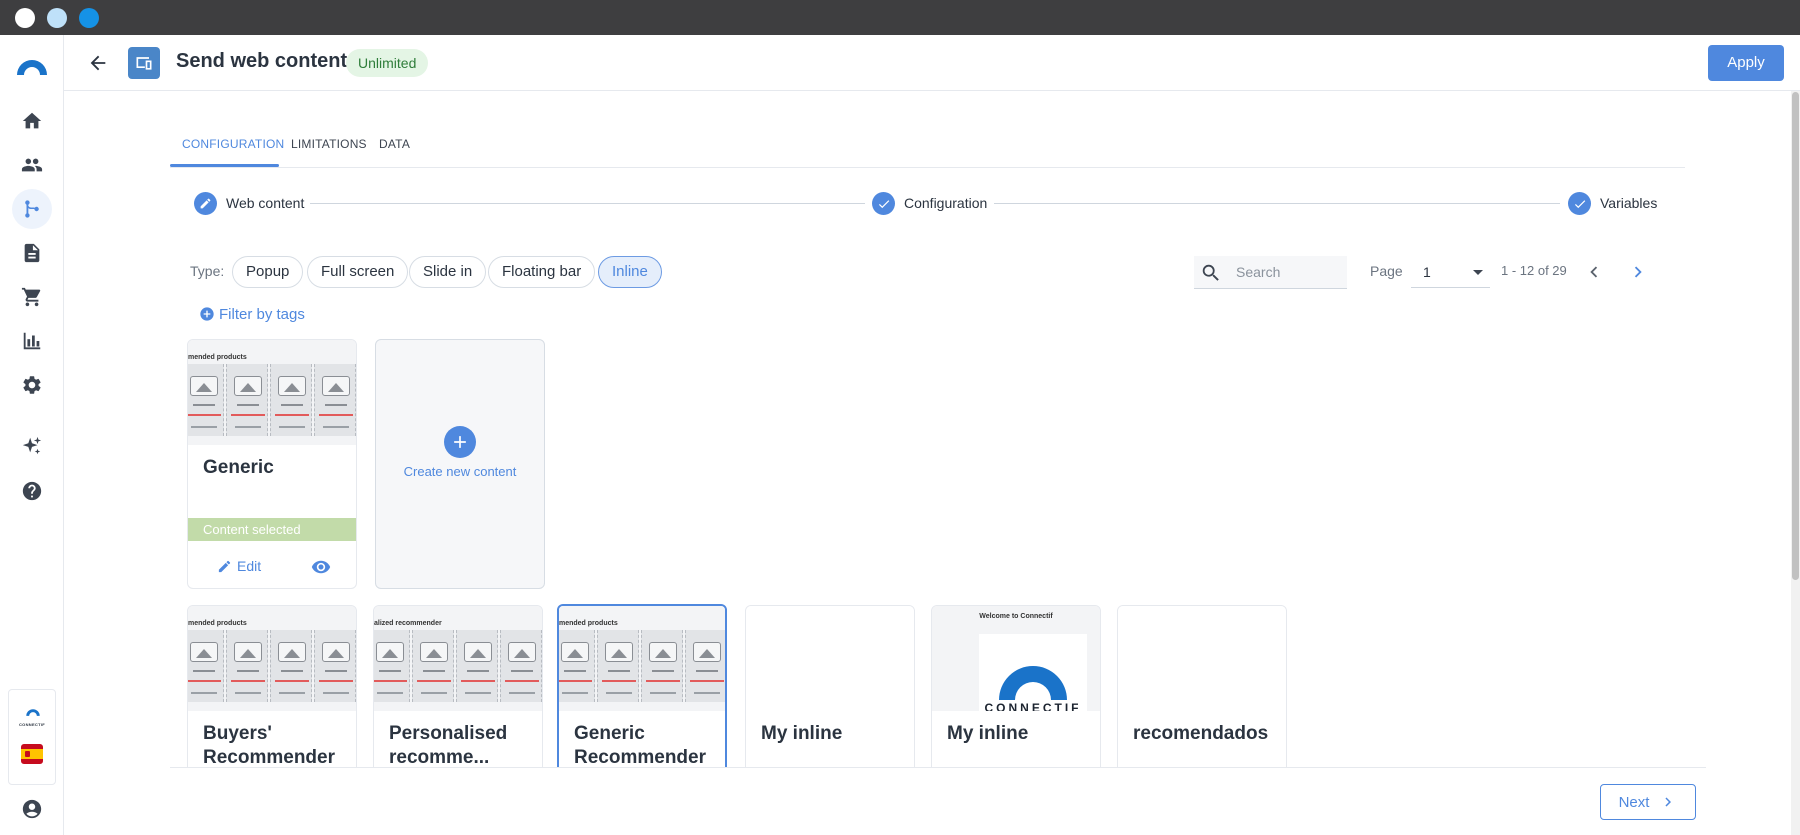 This screenshot has width=1800, height=835. I want to click on card-title: recomendados, so click(1201, 733).